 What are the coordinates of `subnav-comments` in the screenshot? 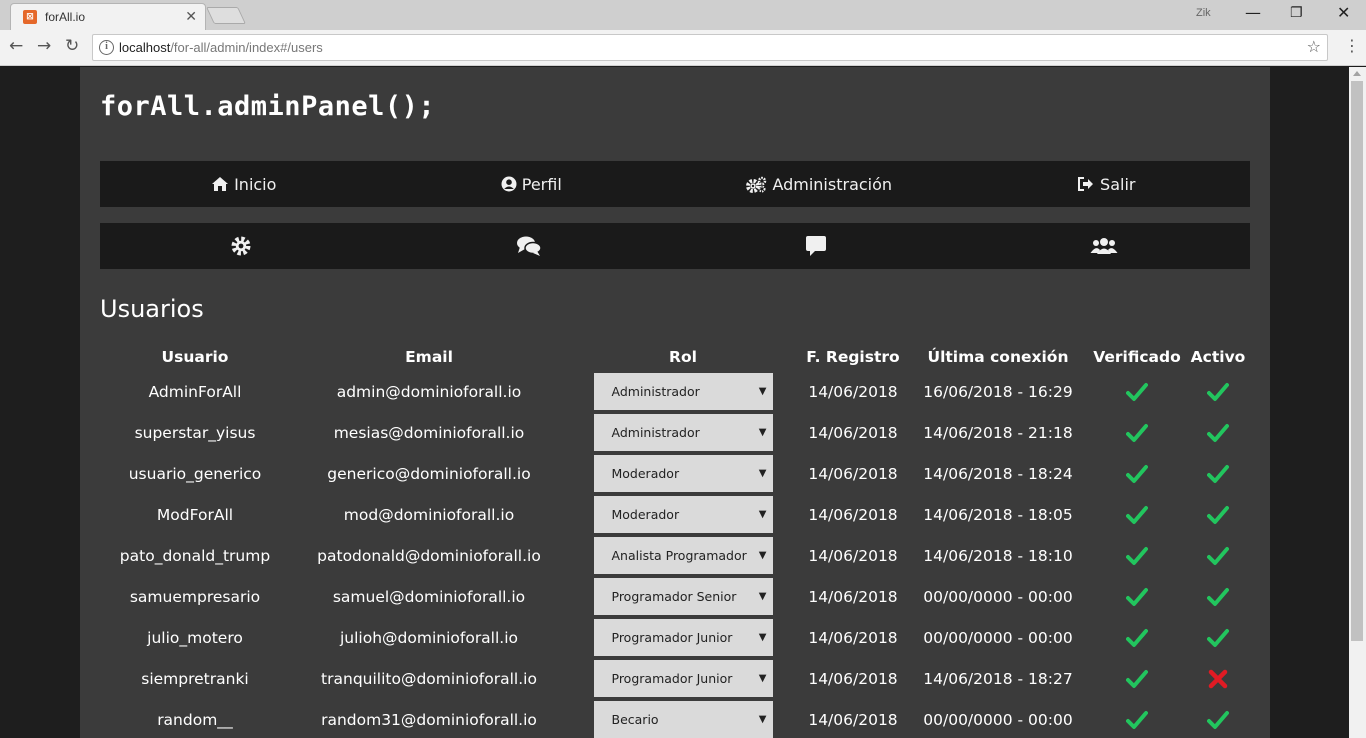 It's located at (819, 246).